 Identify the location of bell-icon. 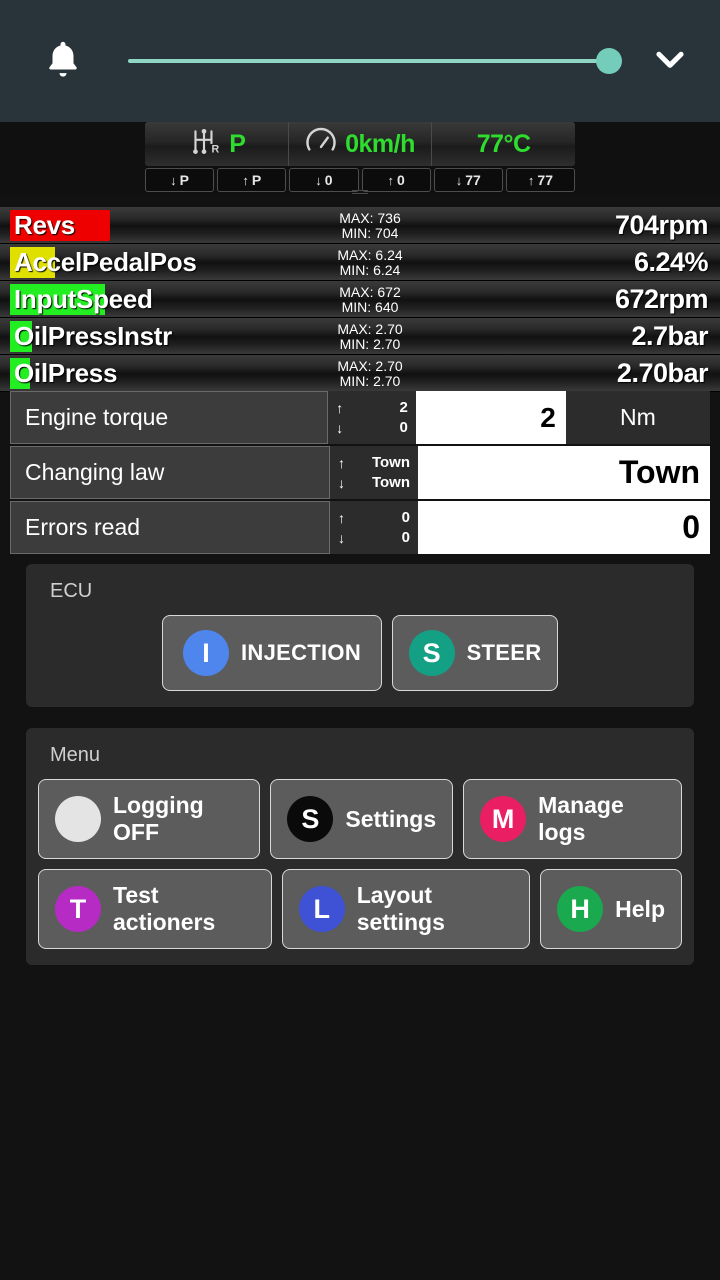
(63, 61).